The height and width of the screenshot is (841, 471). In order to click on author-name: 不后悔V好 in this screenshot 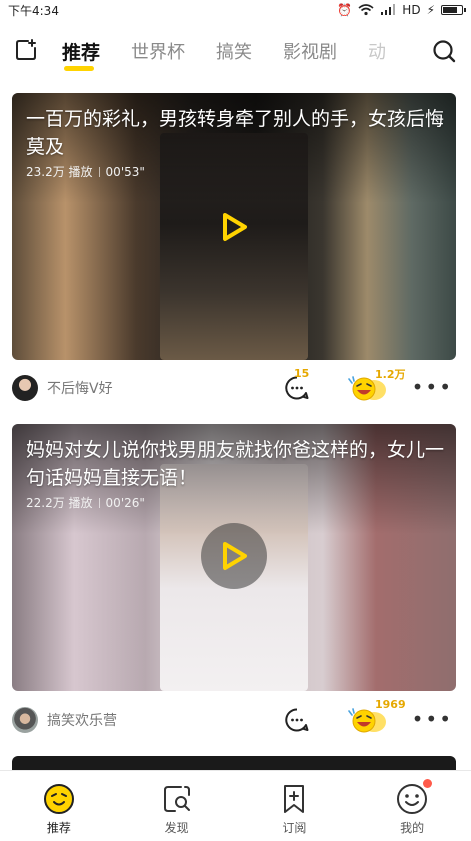, I will do `click(80, 388)`.